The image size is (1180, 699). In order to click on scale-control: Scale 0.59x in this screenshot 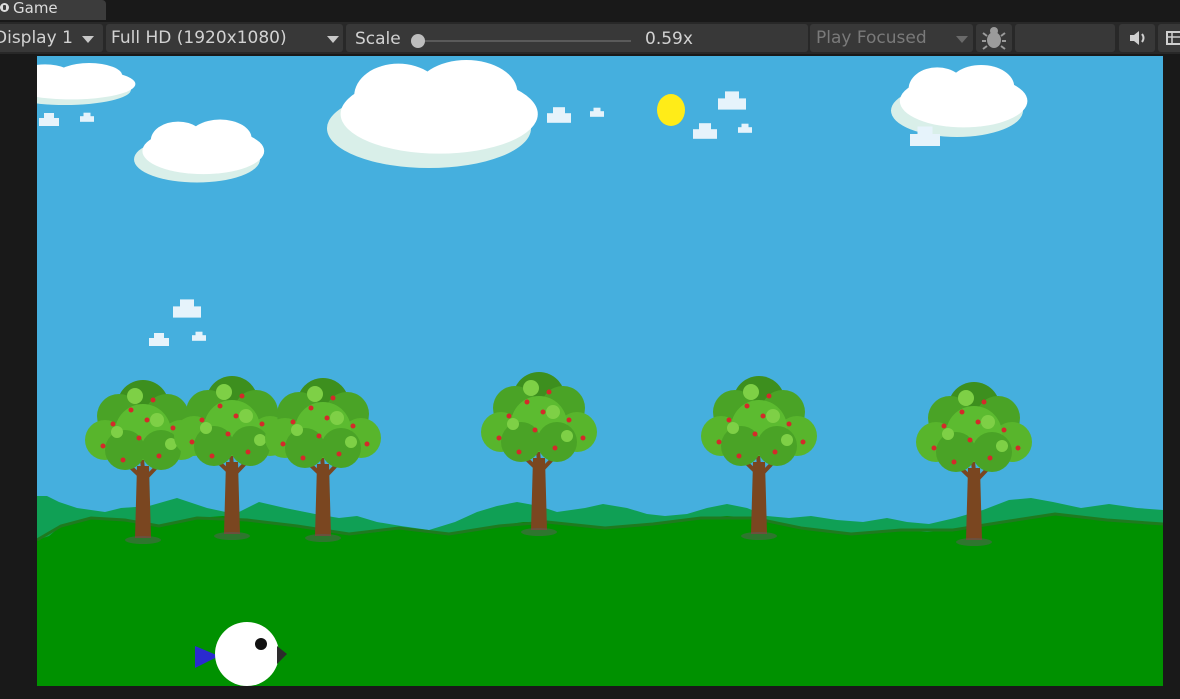, I will do `click(577, 38)`.